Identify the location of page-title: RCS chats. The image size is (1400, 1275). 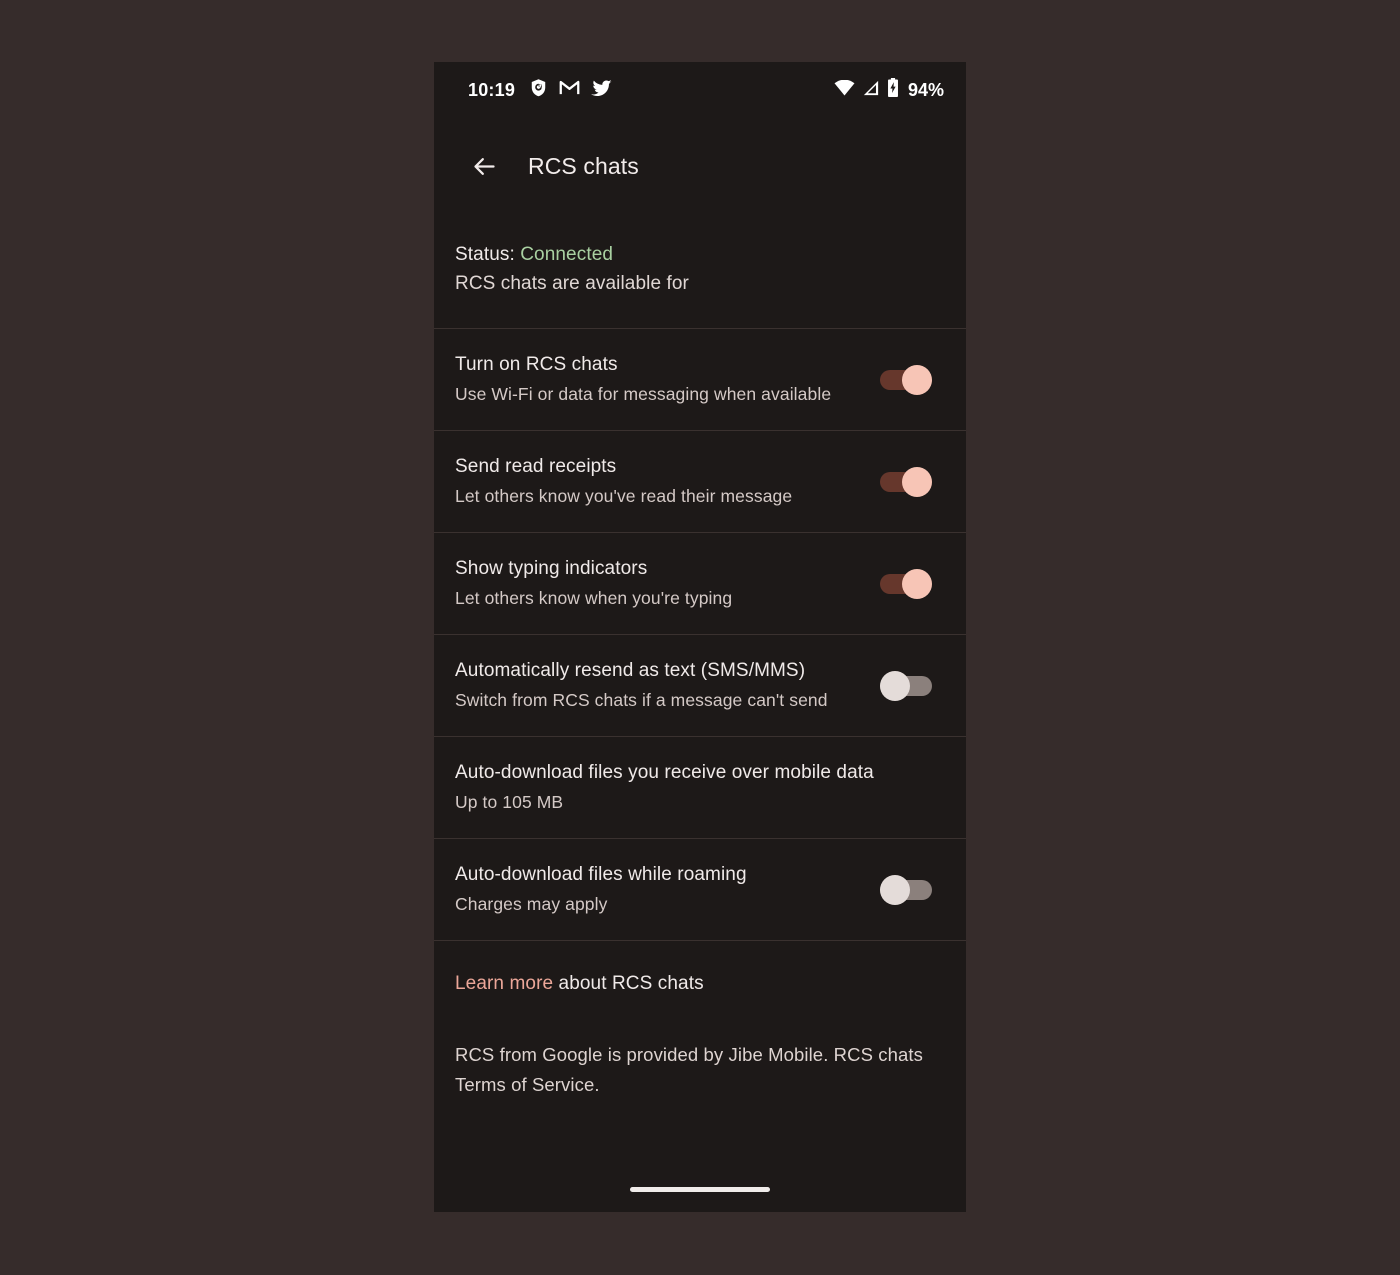
(583, 165).